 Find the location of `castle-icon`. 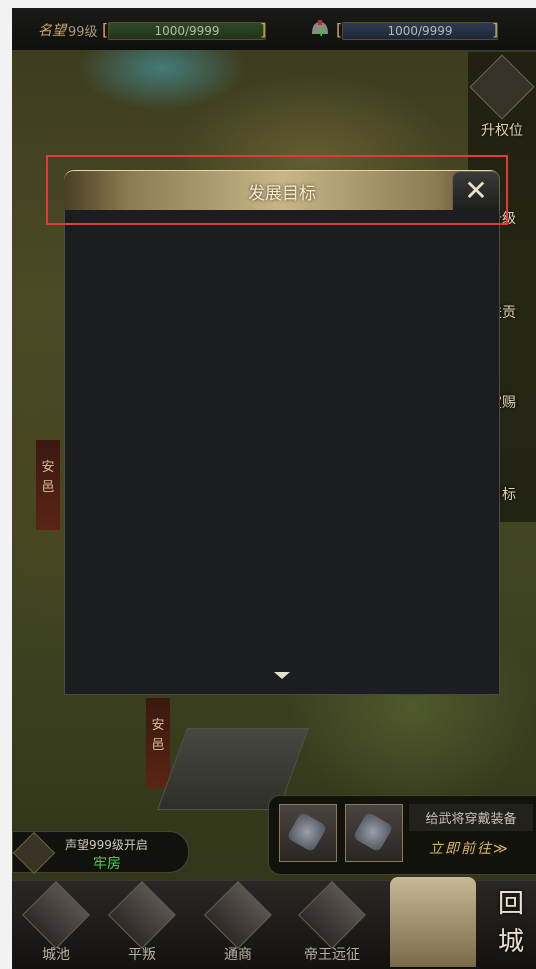

castle-icon is located at coordinates (433, 922).